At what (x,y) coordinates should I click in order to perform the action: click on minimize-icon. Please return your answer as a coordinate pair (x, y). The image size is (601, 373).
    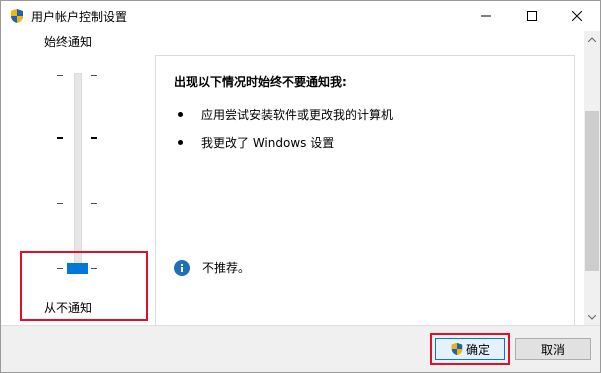
    Looking at the image, I should click on (486, 16).